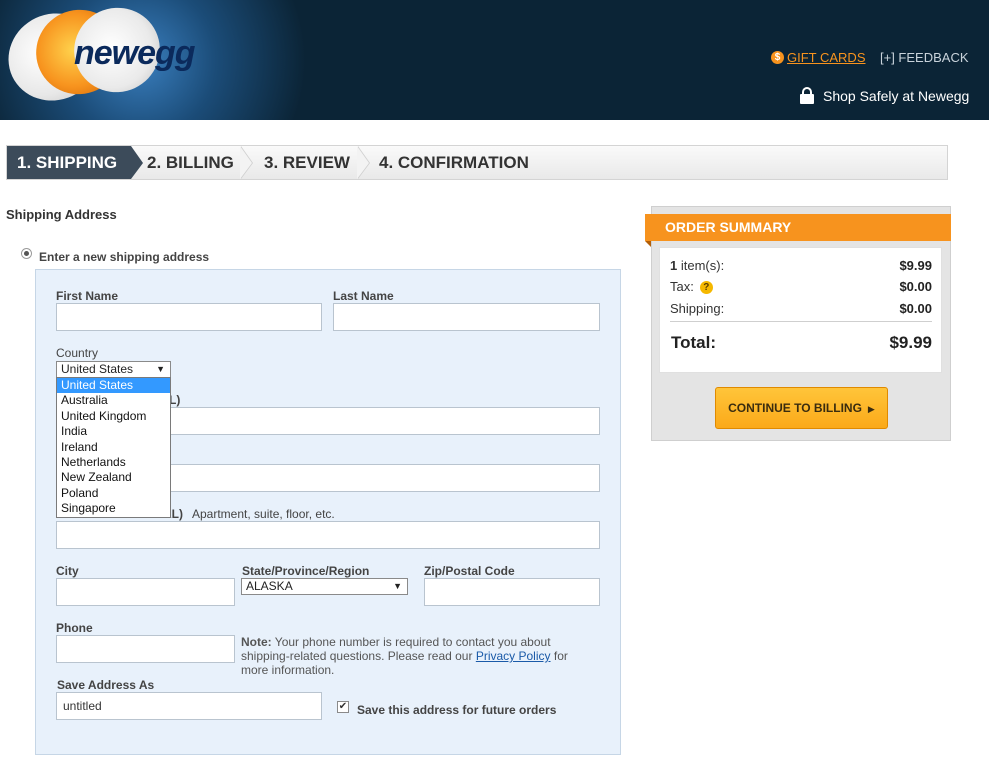  I want to click on country-option: Singapore, so click(113, 508).